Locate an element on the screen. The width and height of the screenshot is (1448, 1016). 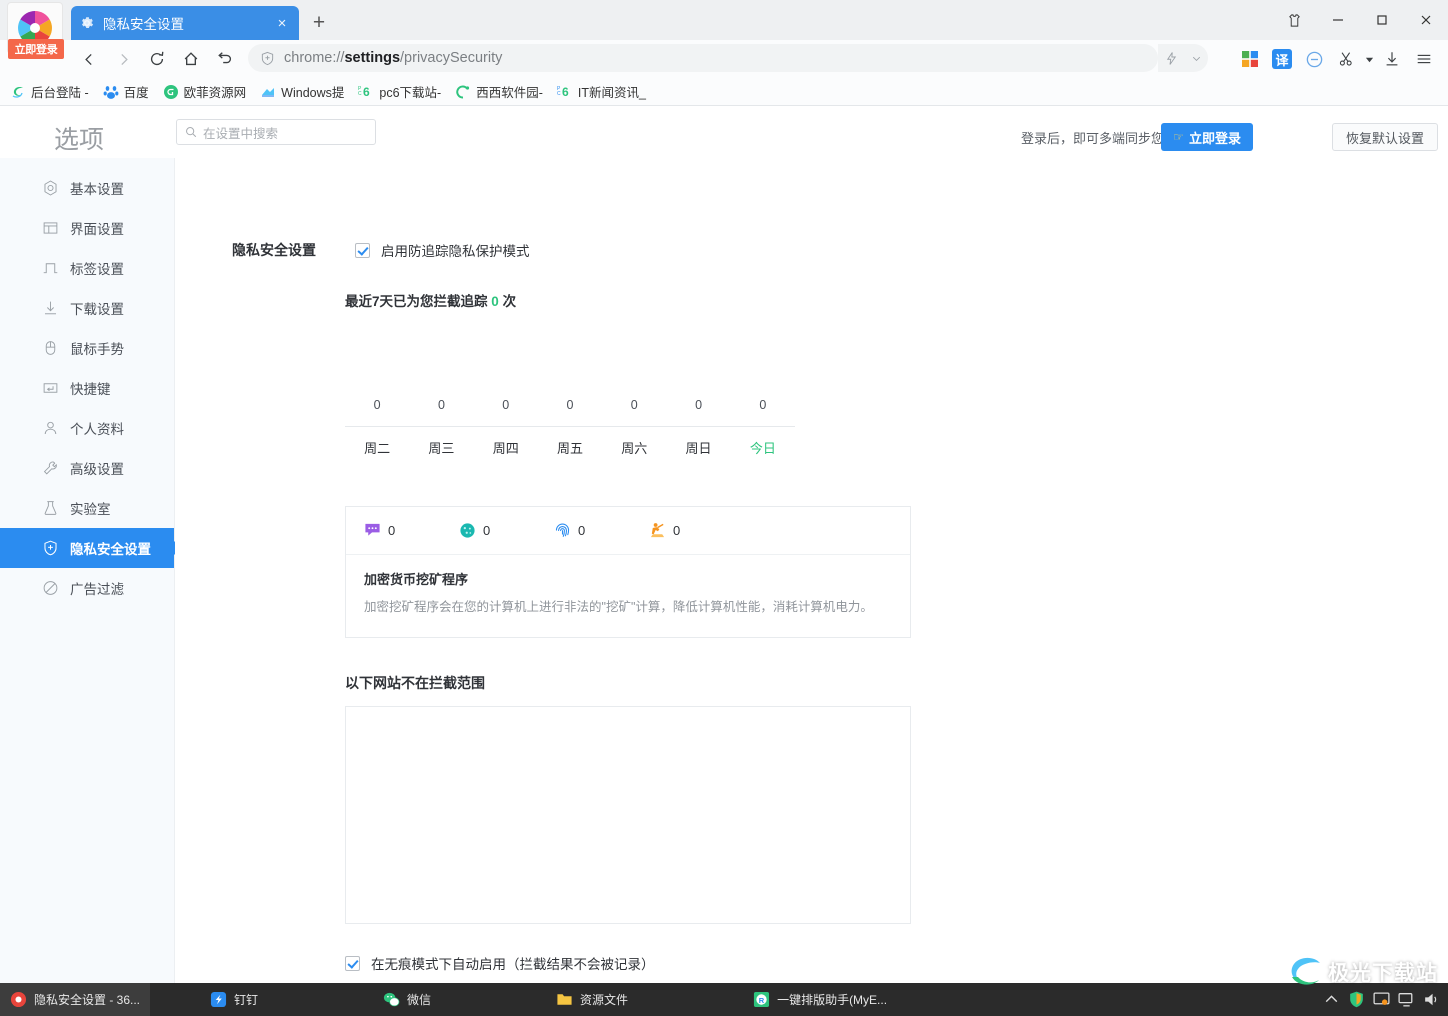
sidebar-item-profile: 个人资料 is located at coordinates (87, 428).